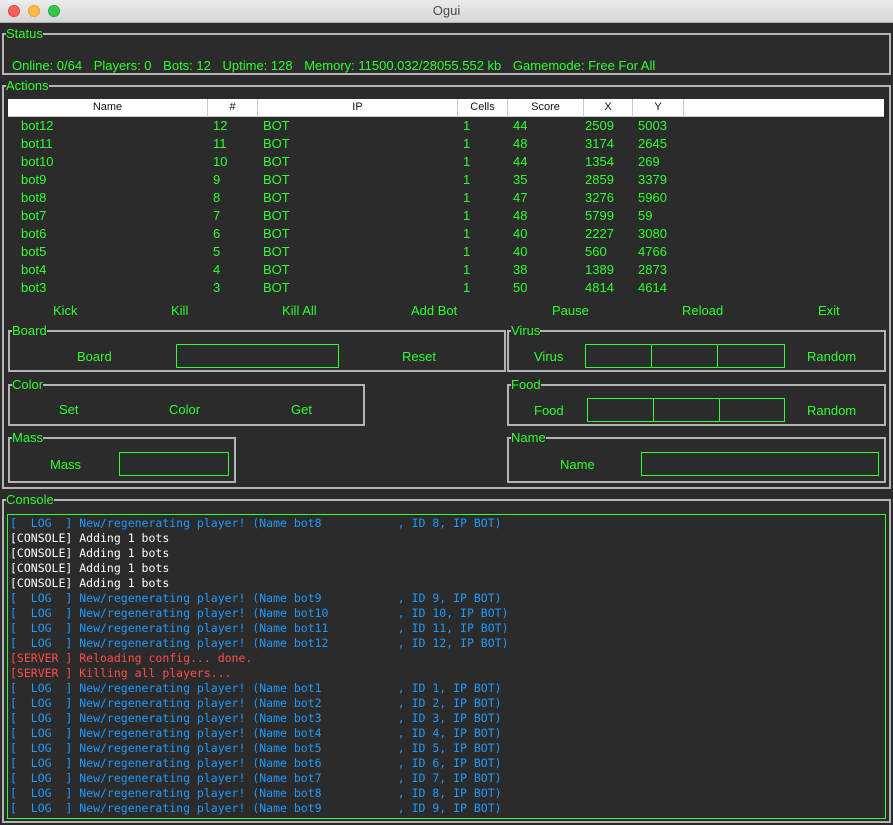  What do you see at coordinates (34, 215) in the screenshot?
I see `cell-name: bot7` at bounding box center [34, 215].